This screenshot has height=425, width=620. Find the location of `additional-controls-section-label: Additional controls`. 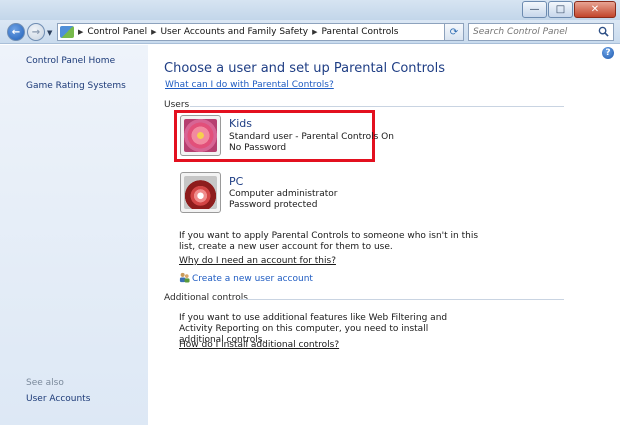

additional-controls-section-label: Additional controls is located at coordinates (206, 298).